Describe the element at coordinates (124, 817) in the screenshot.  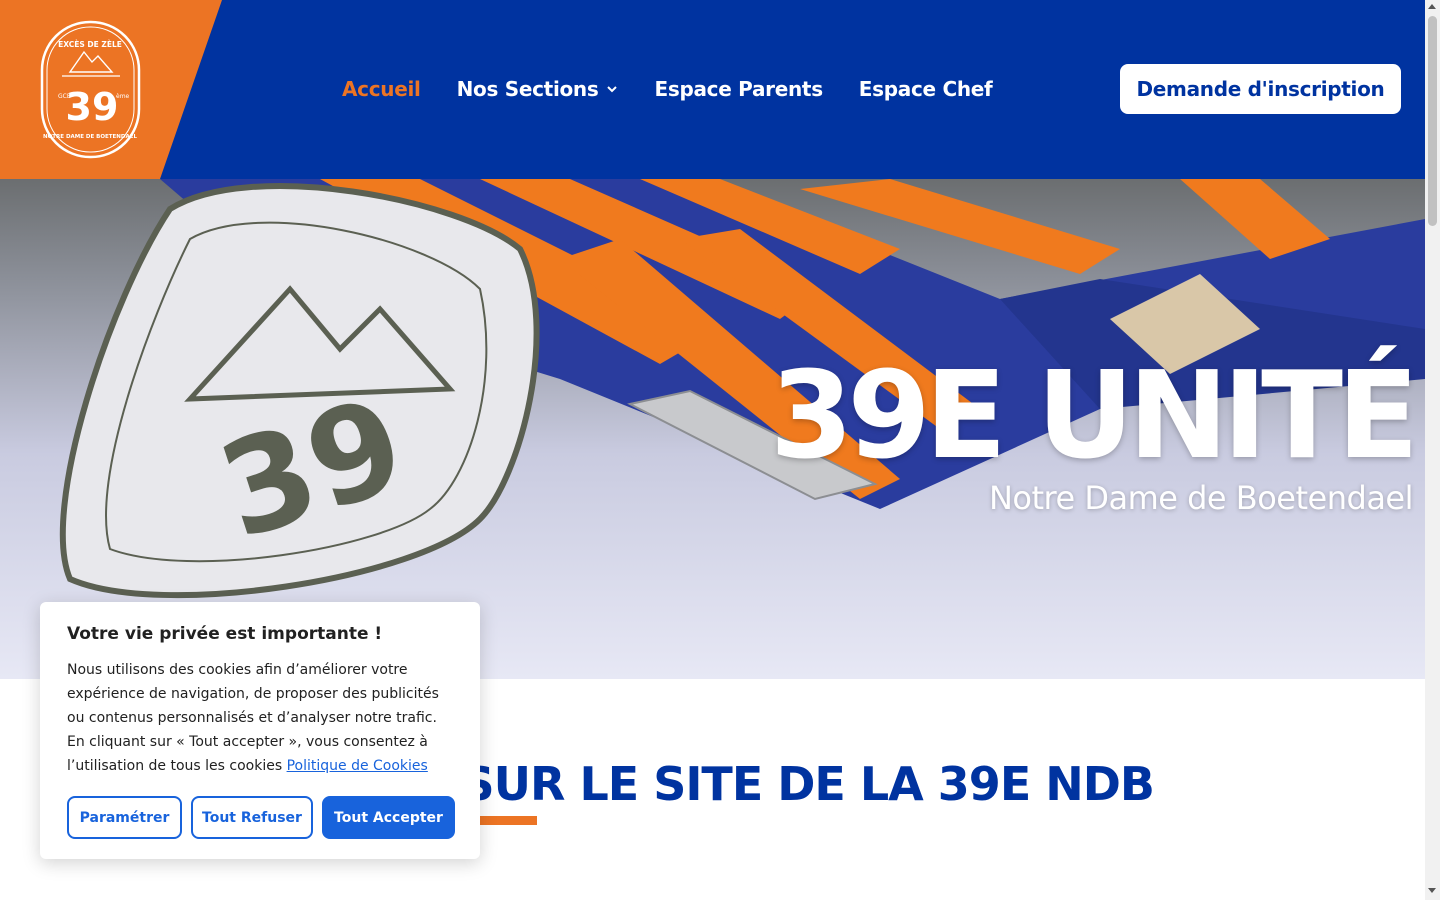
I see `cookie-settings-button: Paramétrer` at that location.